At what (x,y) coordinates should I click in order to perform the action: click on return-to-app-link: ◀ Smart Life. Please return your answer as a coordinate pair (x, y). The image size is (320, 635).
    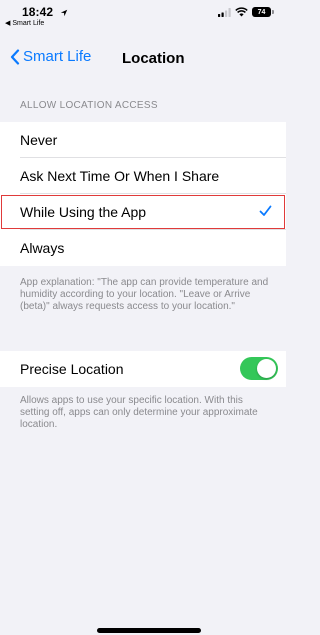
    Looking at the image, I should click on (24, 23).